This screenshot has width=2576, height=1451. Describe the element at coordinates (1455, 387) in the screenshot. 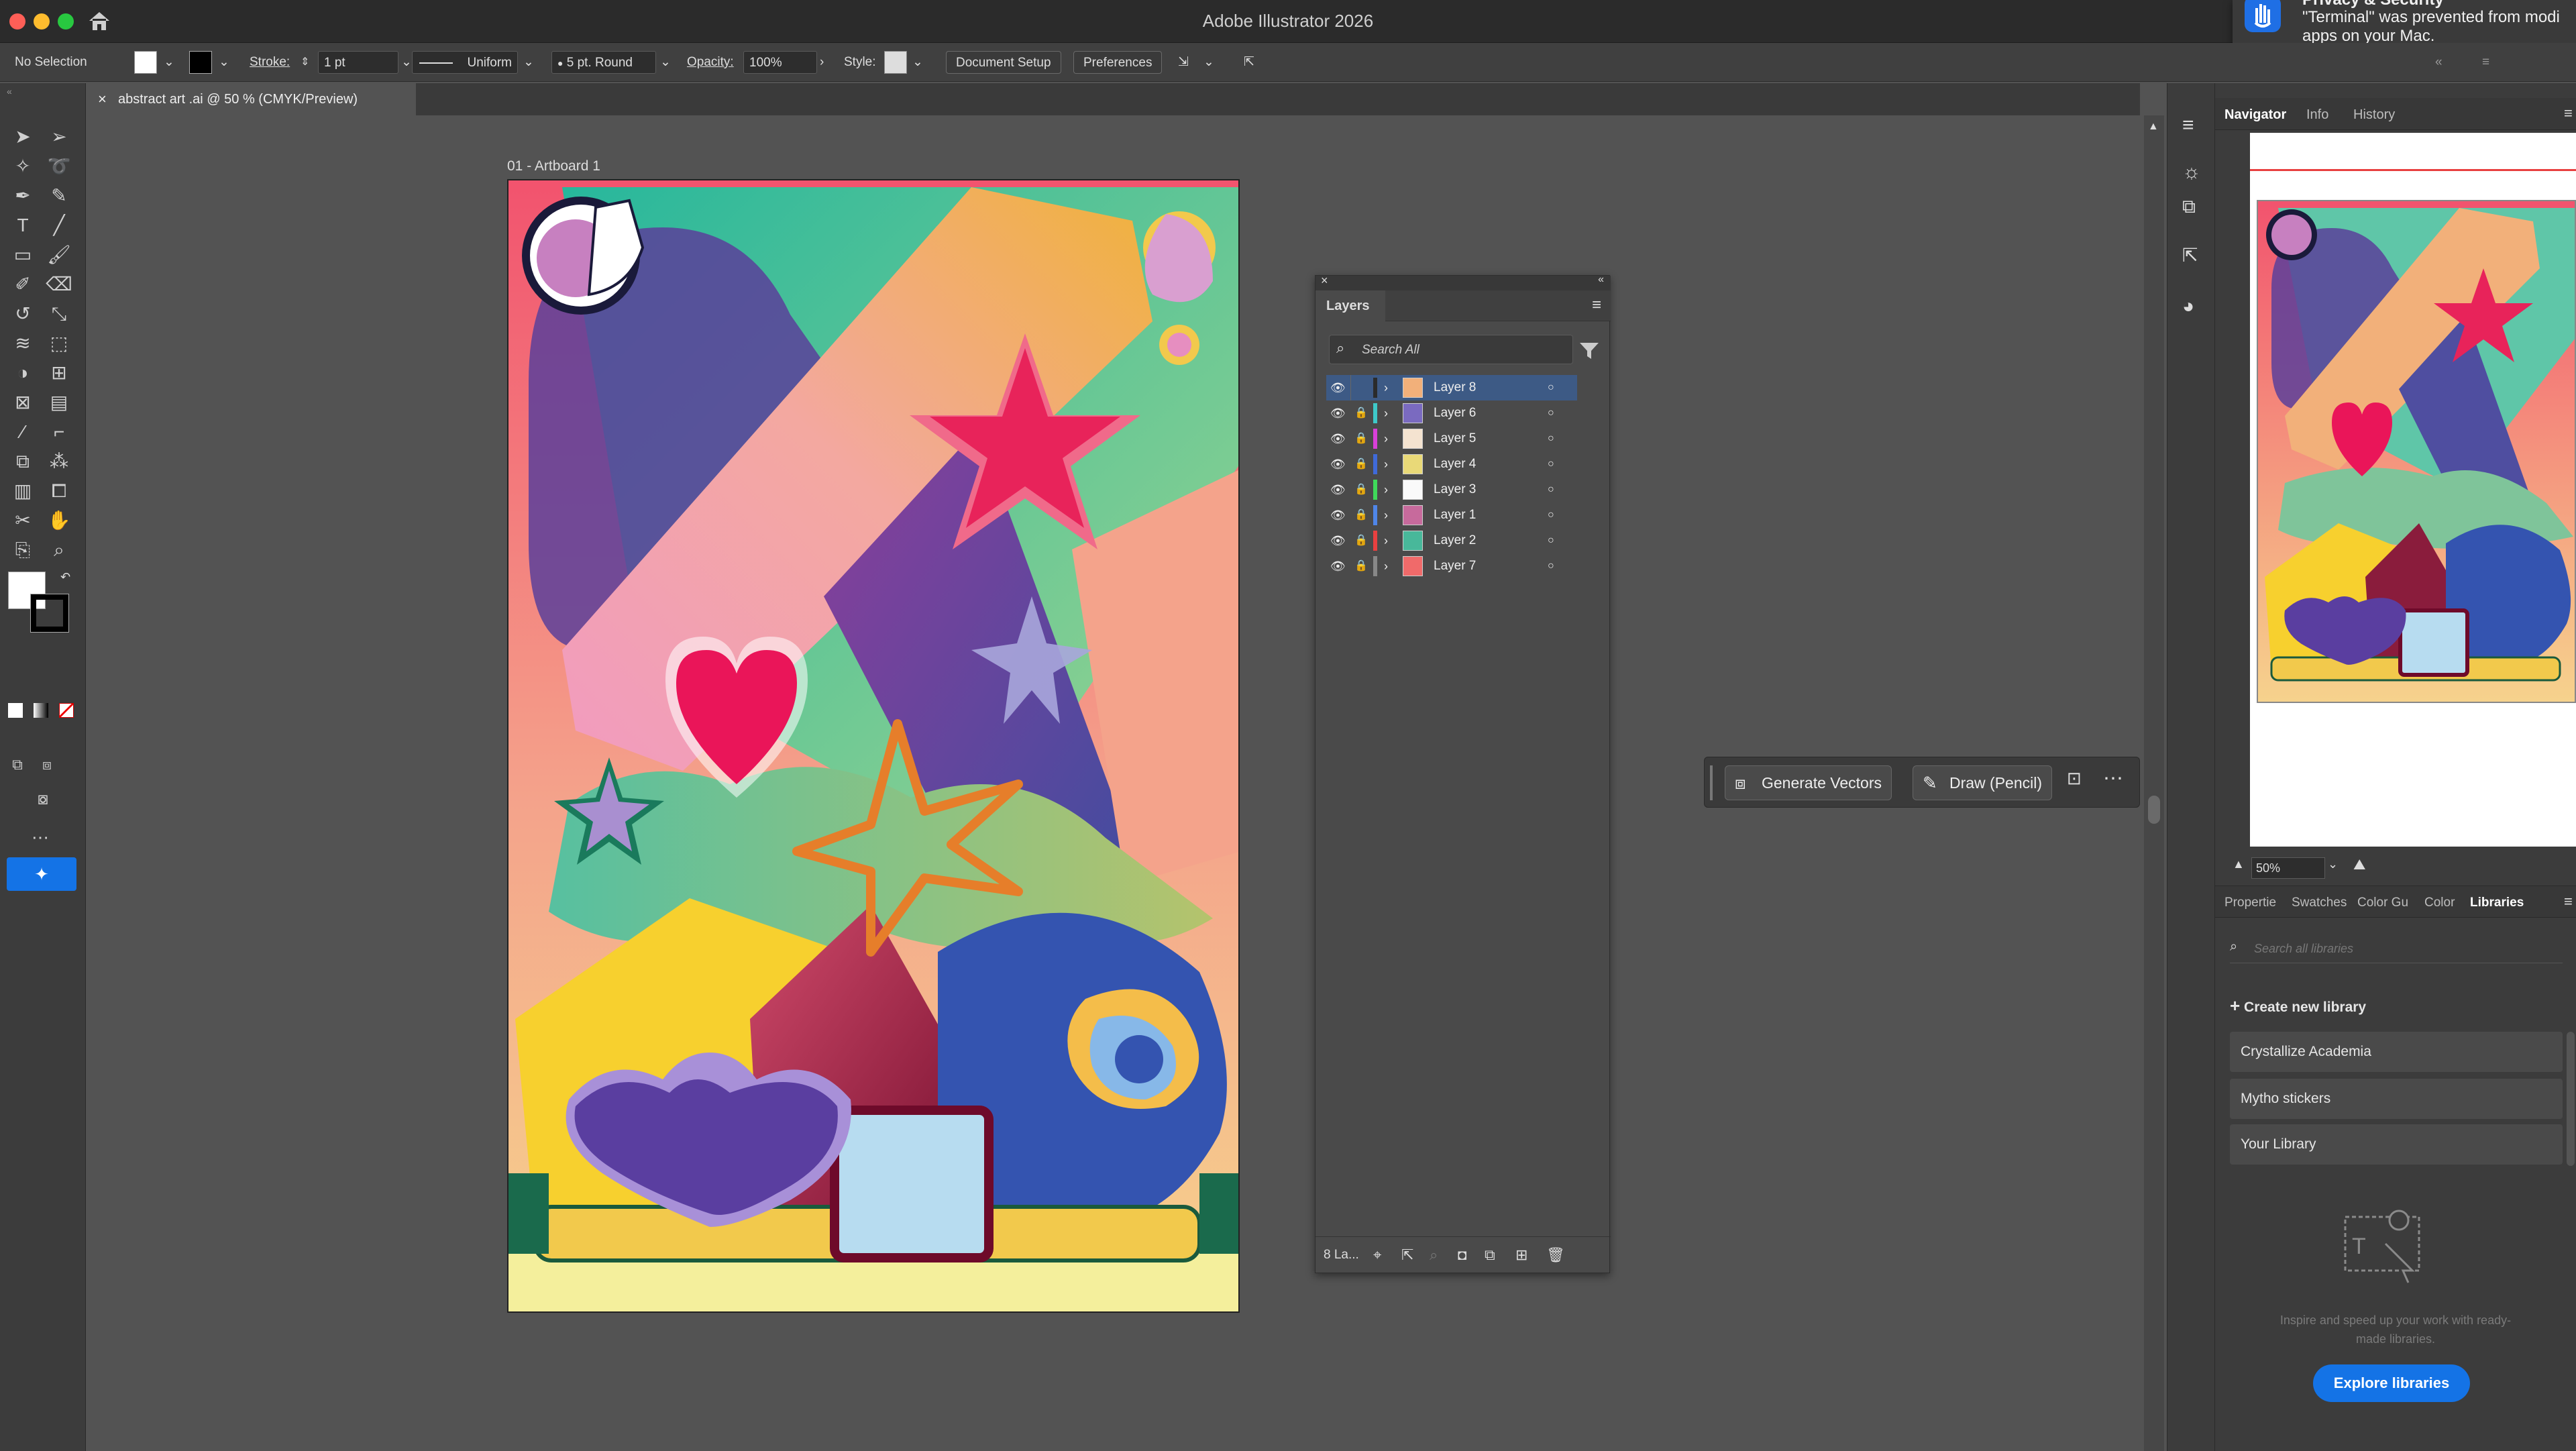

I see `layer-name: Layer 8` at that location.